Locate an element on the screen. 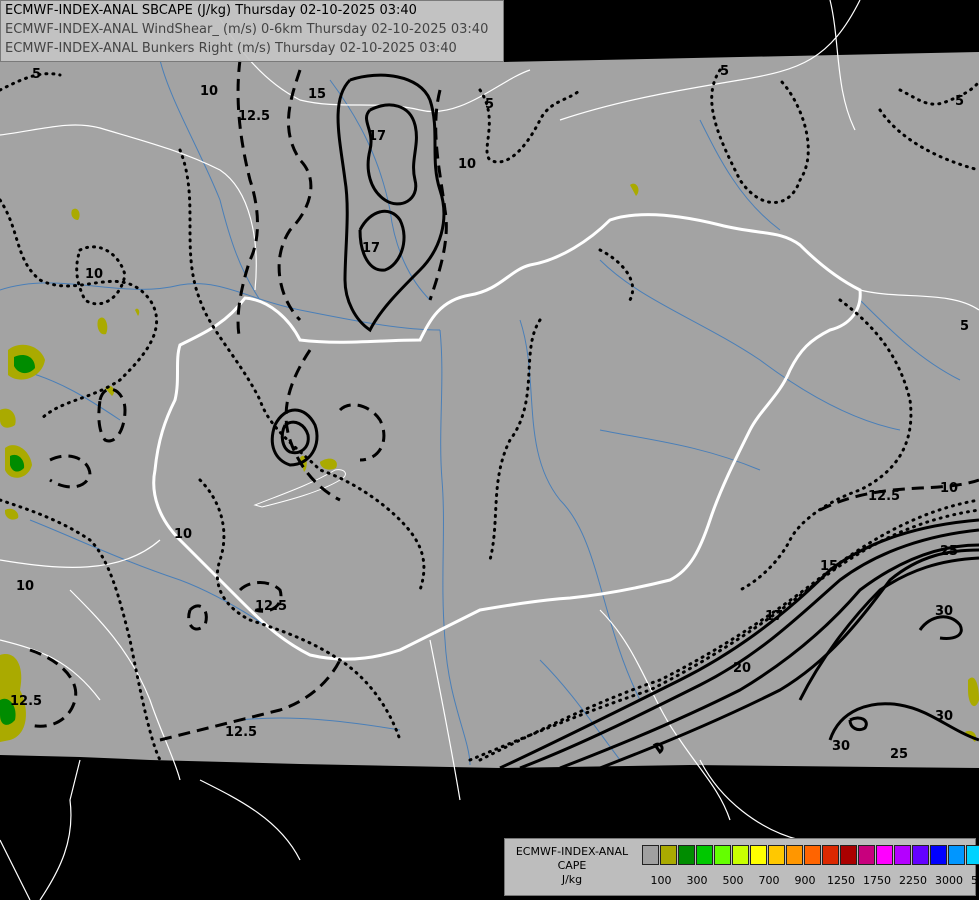 The image size is (979, 900). label-12-5d: 12.5 is located at coordinates (26, 701).